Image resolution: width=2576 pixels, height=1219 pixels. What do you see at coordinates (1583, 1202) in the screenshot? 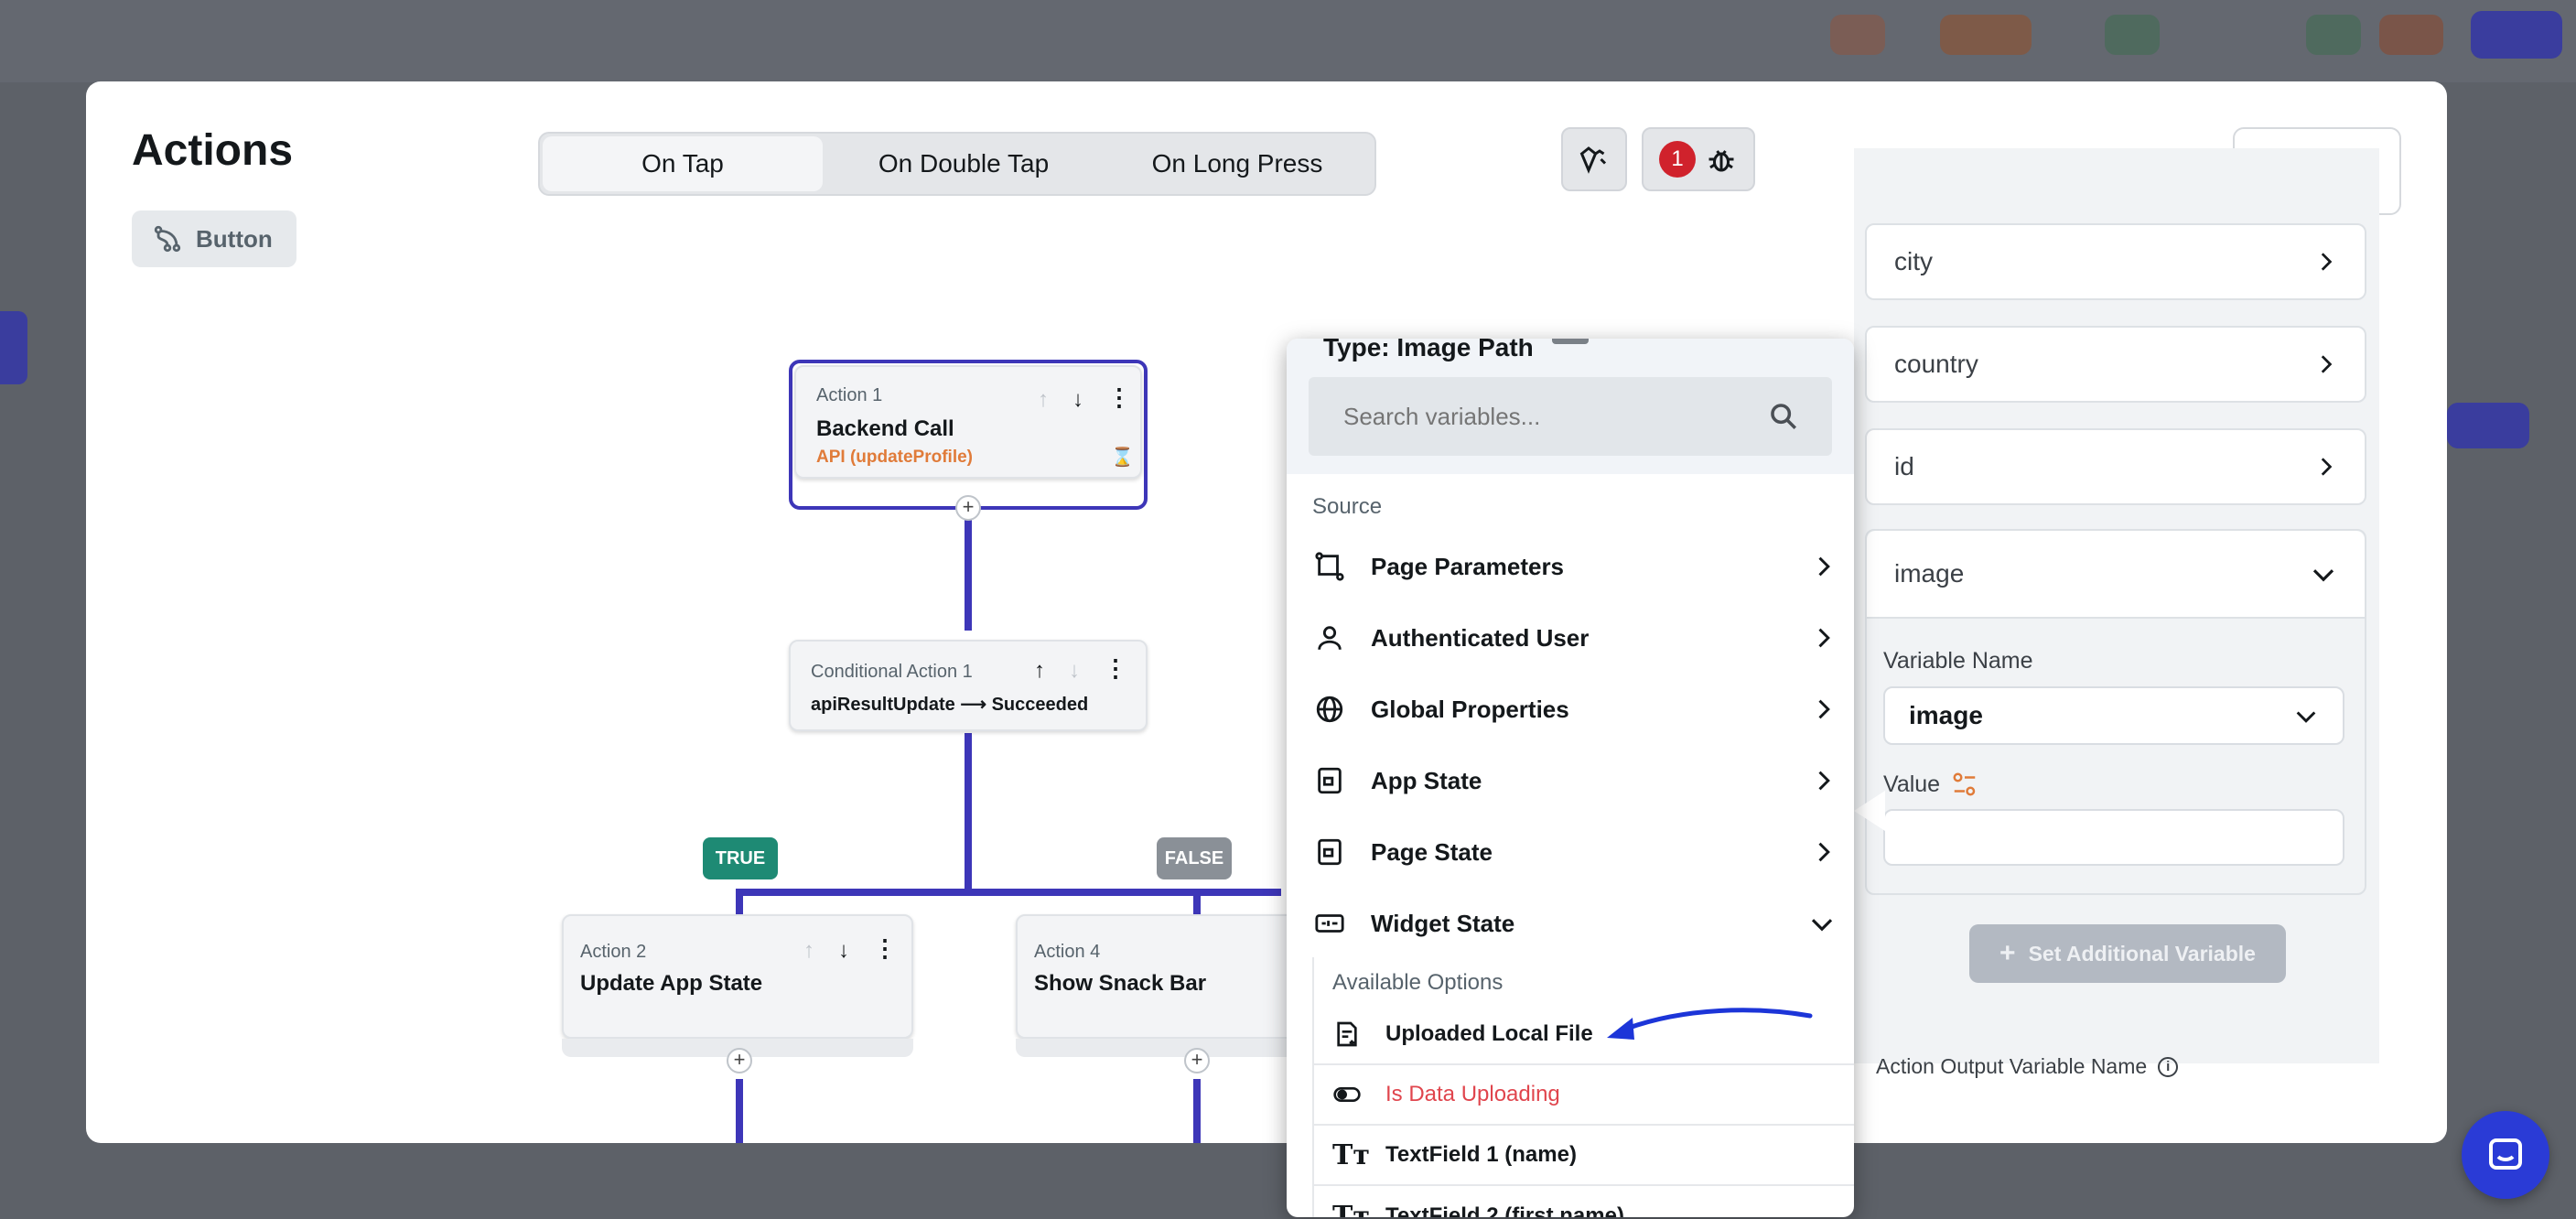
I see `option-textfield-2: Tт TextField 2 (first name)` at bounding box center [1583, 1202].